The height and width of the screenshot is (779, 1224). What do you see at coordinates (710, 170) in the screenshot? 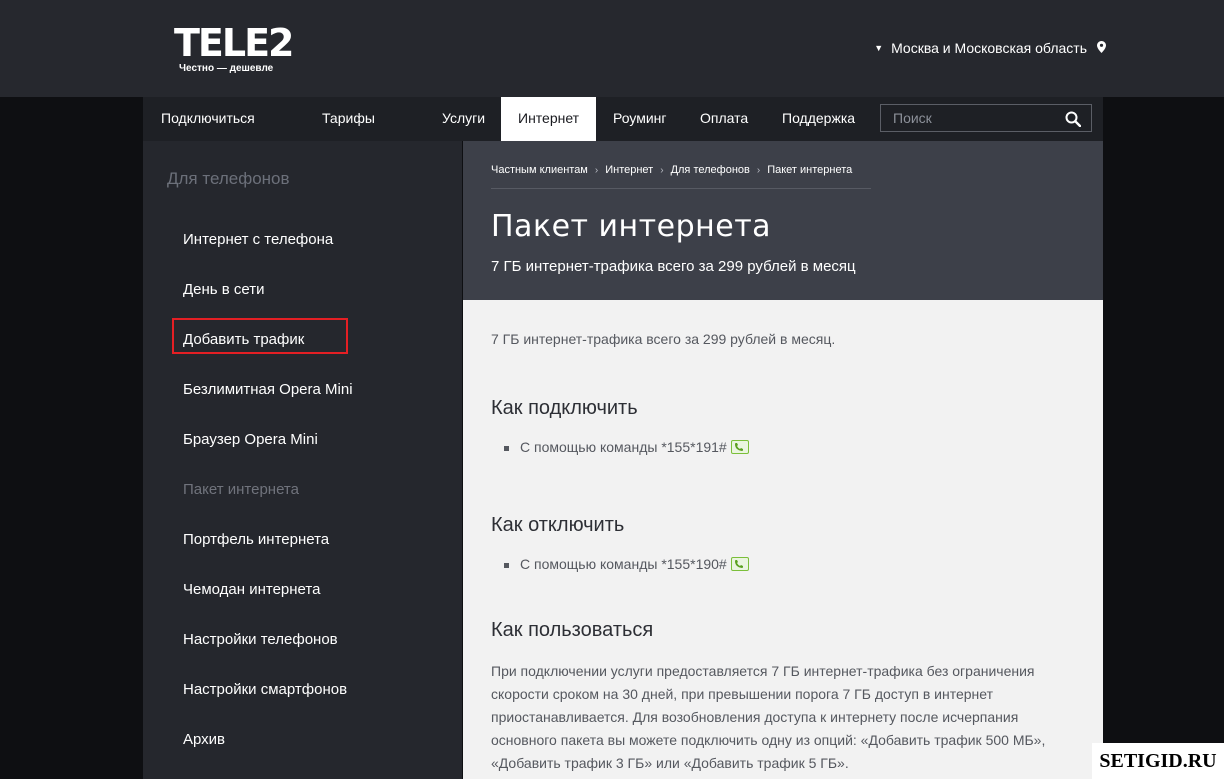
I see `breadcrumb-for-phones: Для телефонов` at bounding box center [710, 170].